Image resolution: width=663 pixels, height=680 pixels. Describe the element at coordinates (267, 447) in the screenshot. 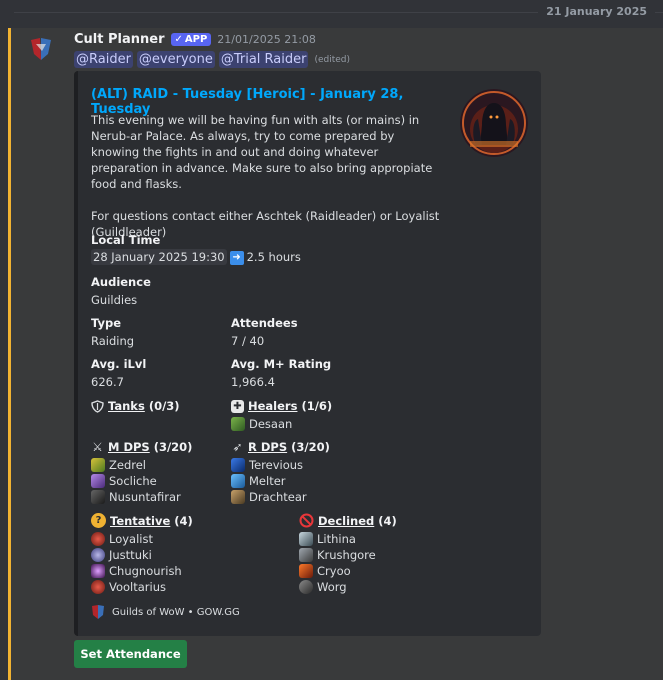

I see `rdps-link: R DPS` at that location.